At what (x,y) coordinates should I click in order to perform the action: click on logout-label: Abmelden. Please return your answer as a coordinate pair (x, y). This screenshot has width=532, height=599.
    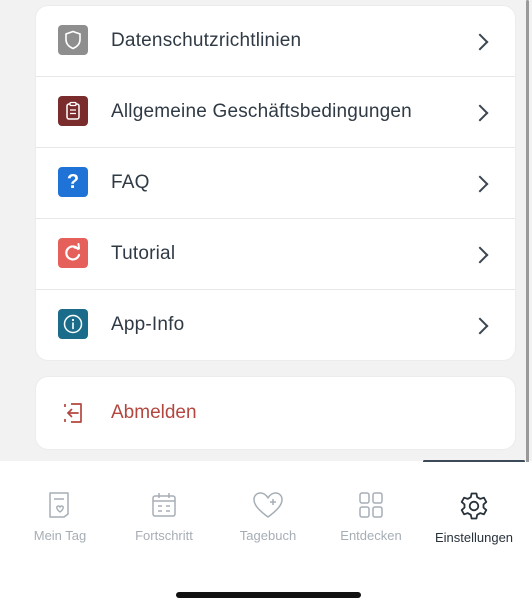
    Looking at the image, I should click on (154, 412).